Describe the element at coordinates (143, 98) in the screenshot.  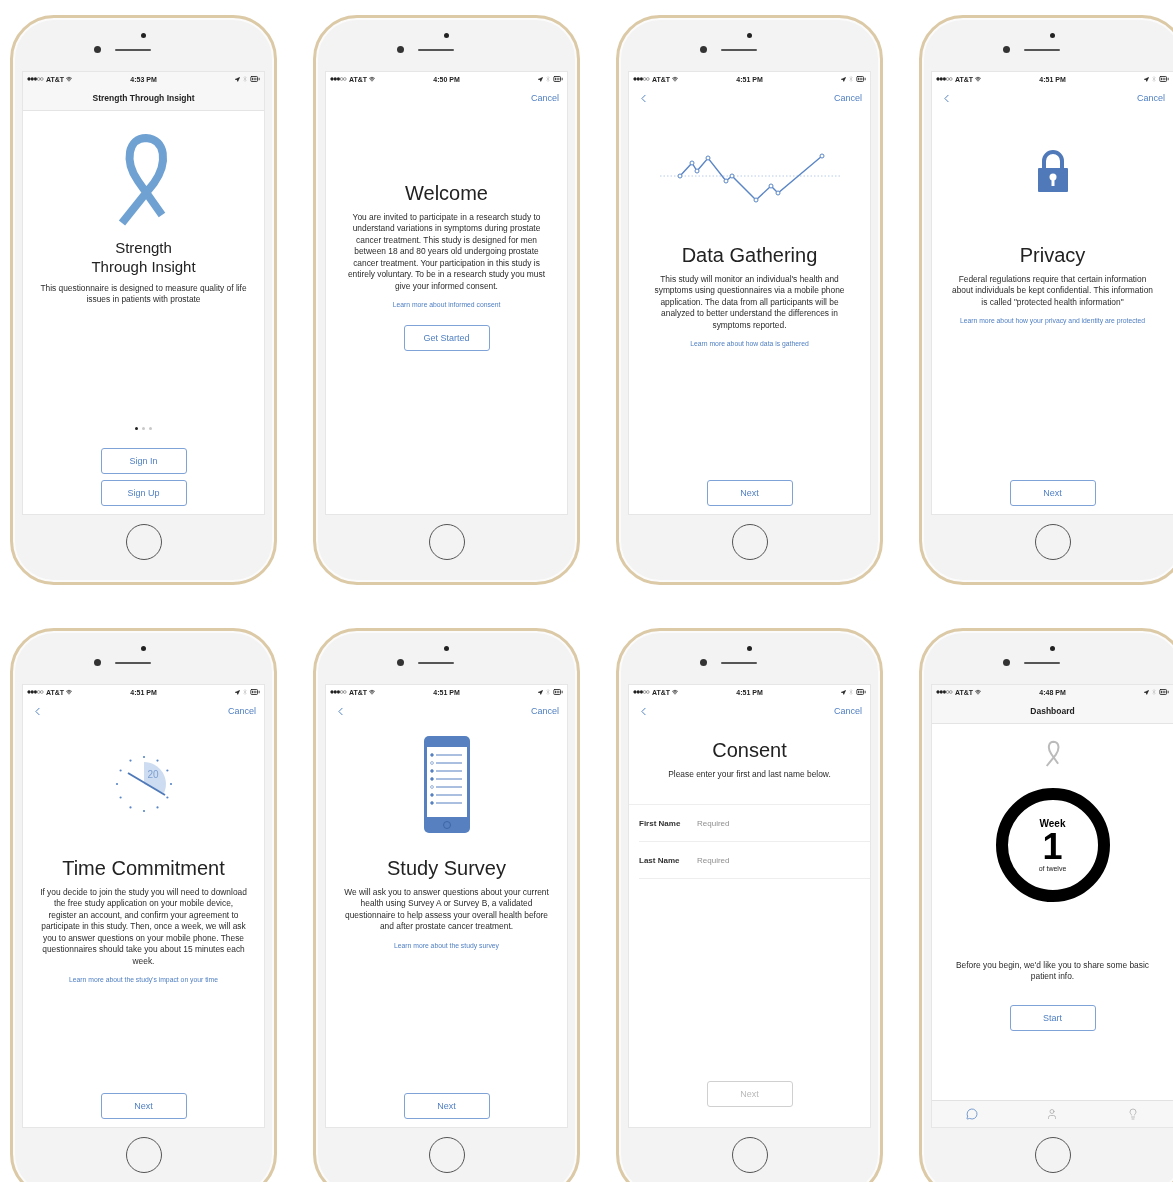
I see `screen-title: Strength Through Insight` at that location.